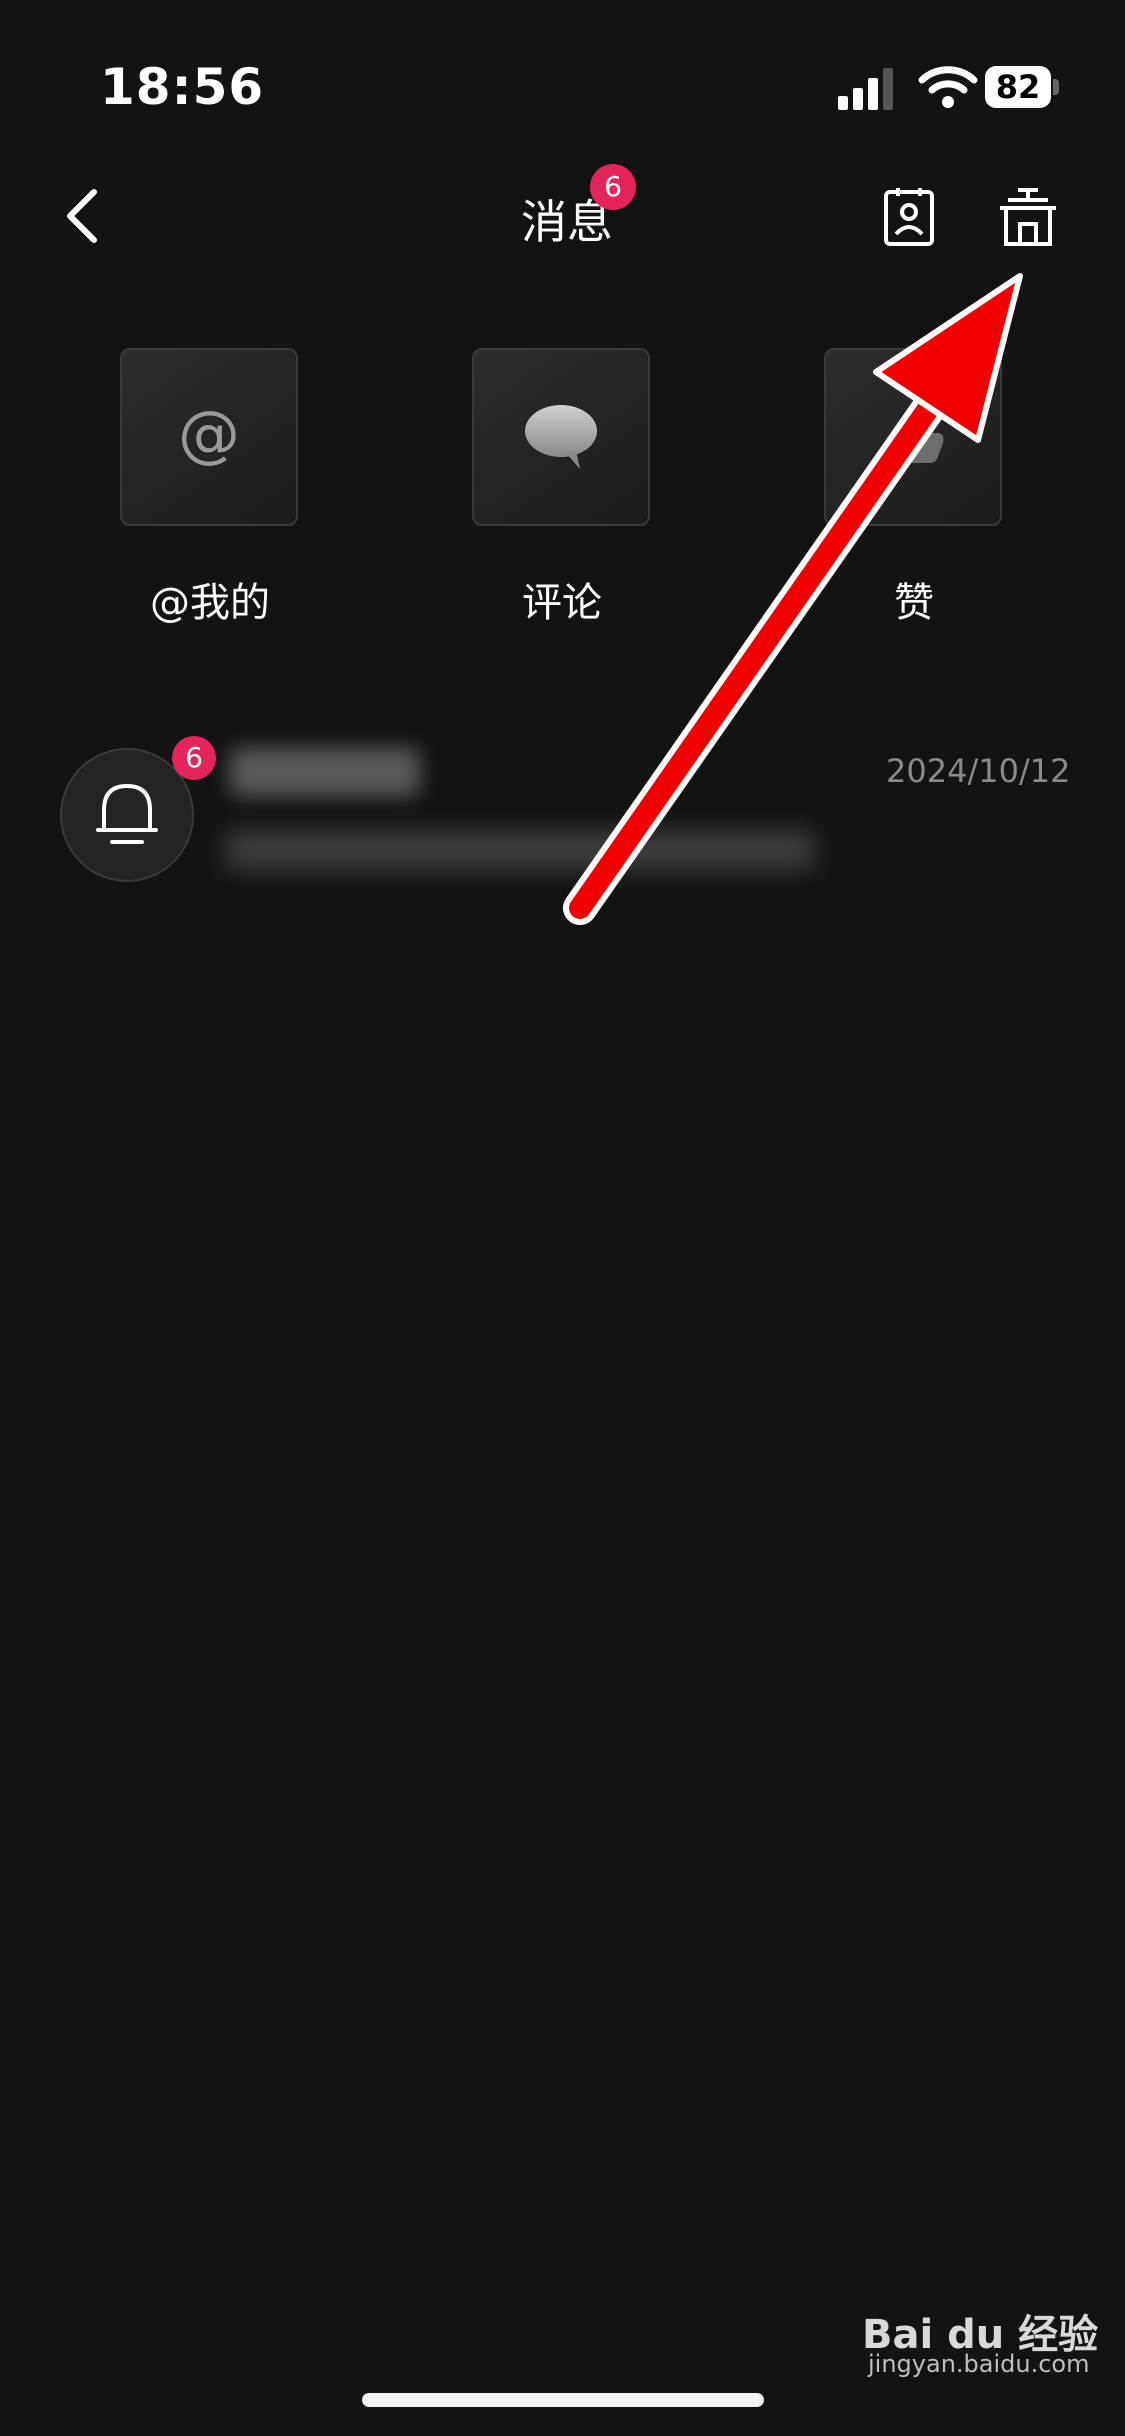  I want to click on tile-likes, so click(913, 437).